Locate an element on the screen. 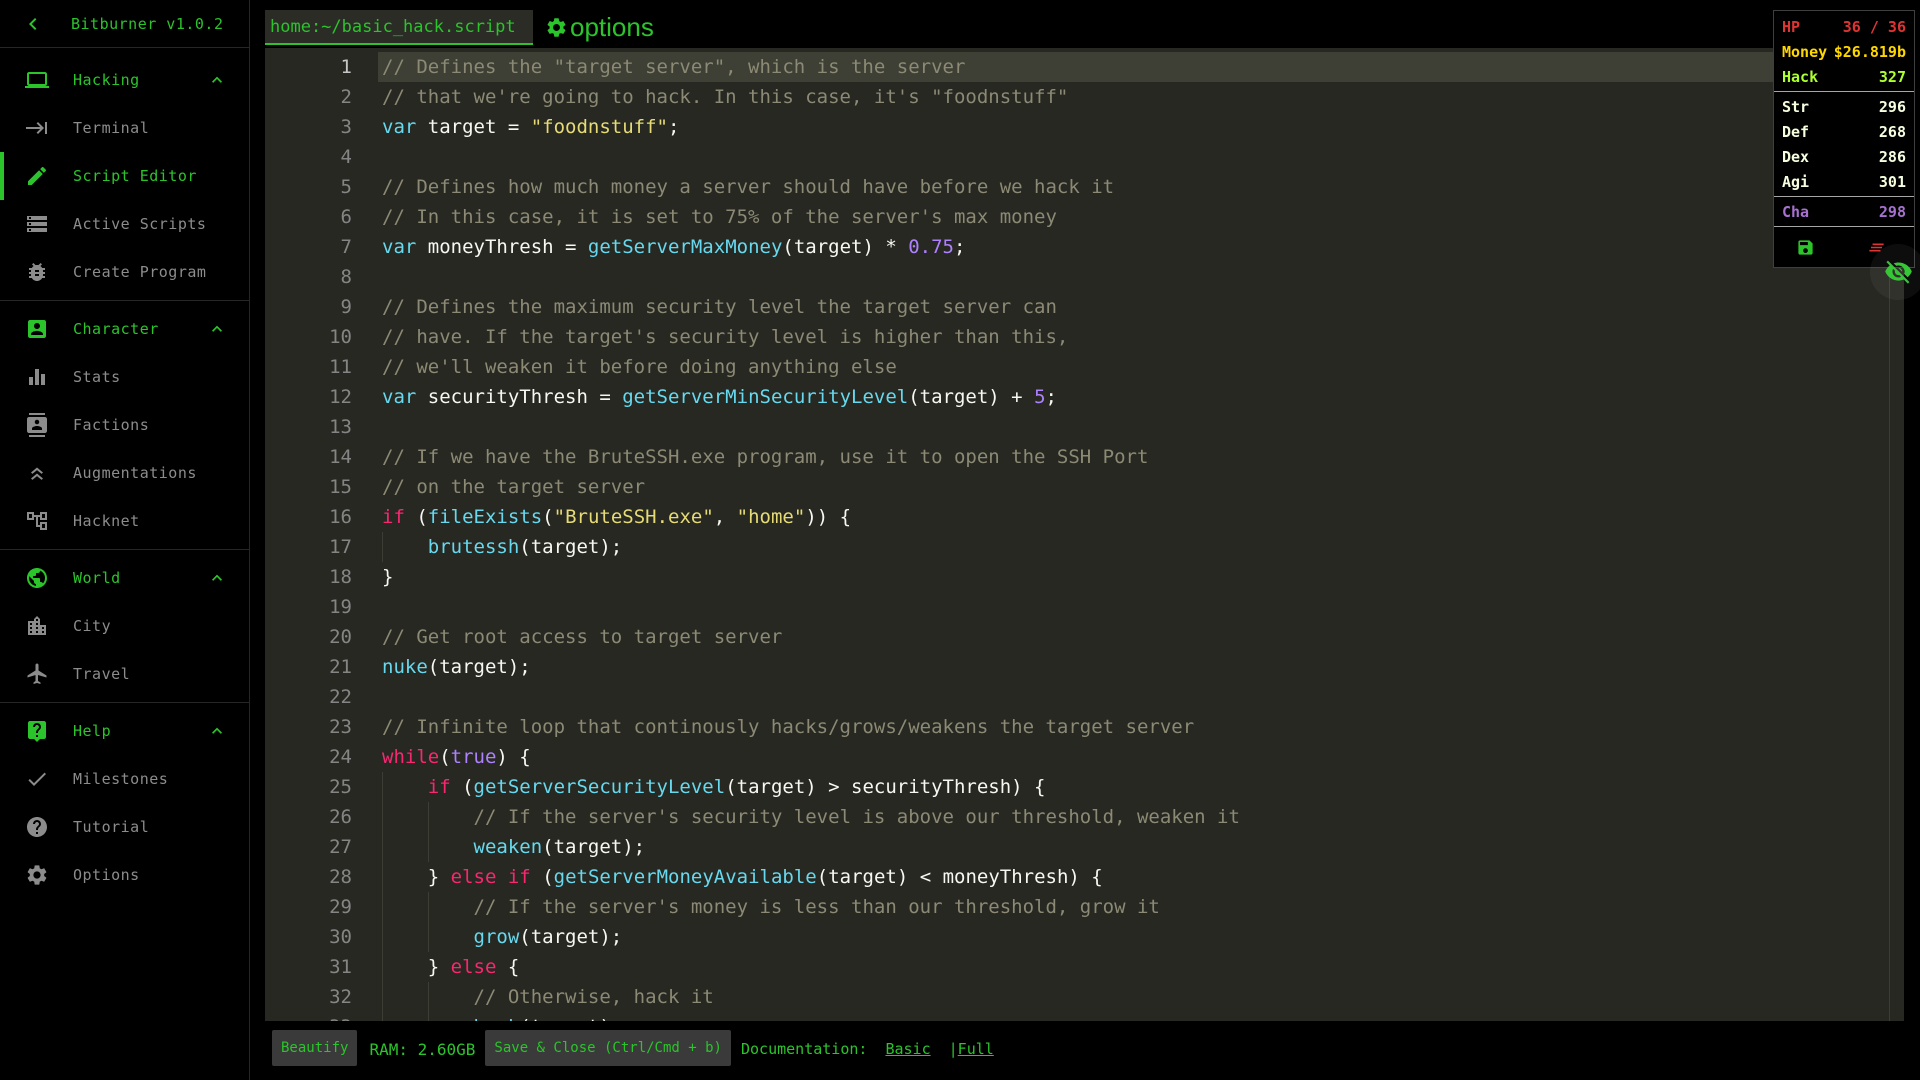 The height and width of the screenshot is (1080, 1920). code-line-4: 4 is located at coordinates (1084, 157).